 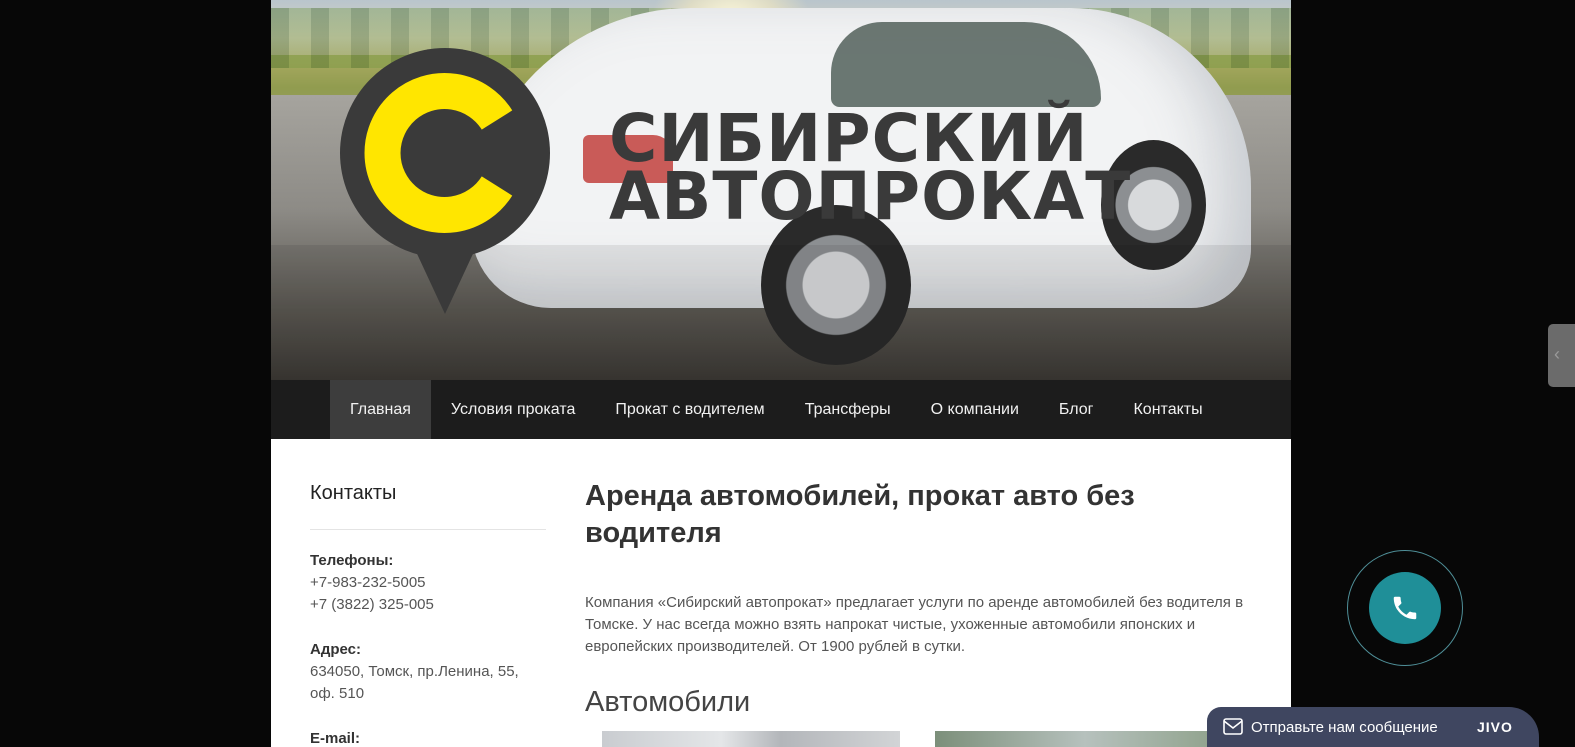 What do you see at coordinates (428, 737) in the screenshot?
I see `email-block: E-mail:` at bounding box center [428, 737].